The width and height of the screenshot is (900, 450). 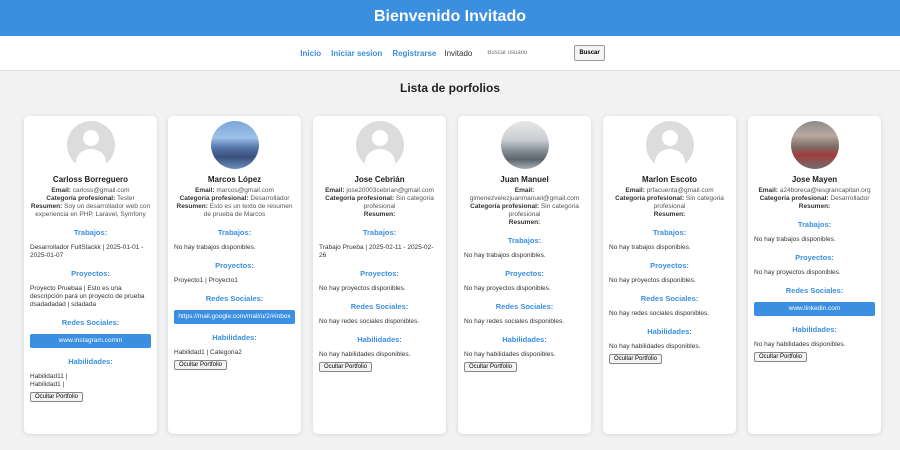 I want to click on skills-body: Habilidad11 | Habilidad1 |, so click(x=90, y=381).